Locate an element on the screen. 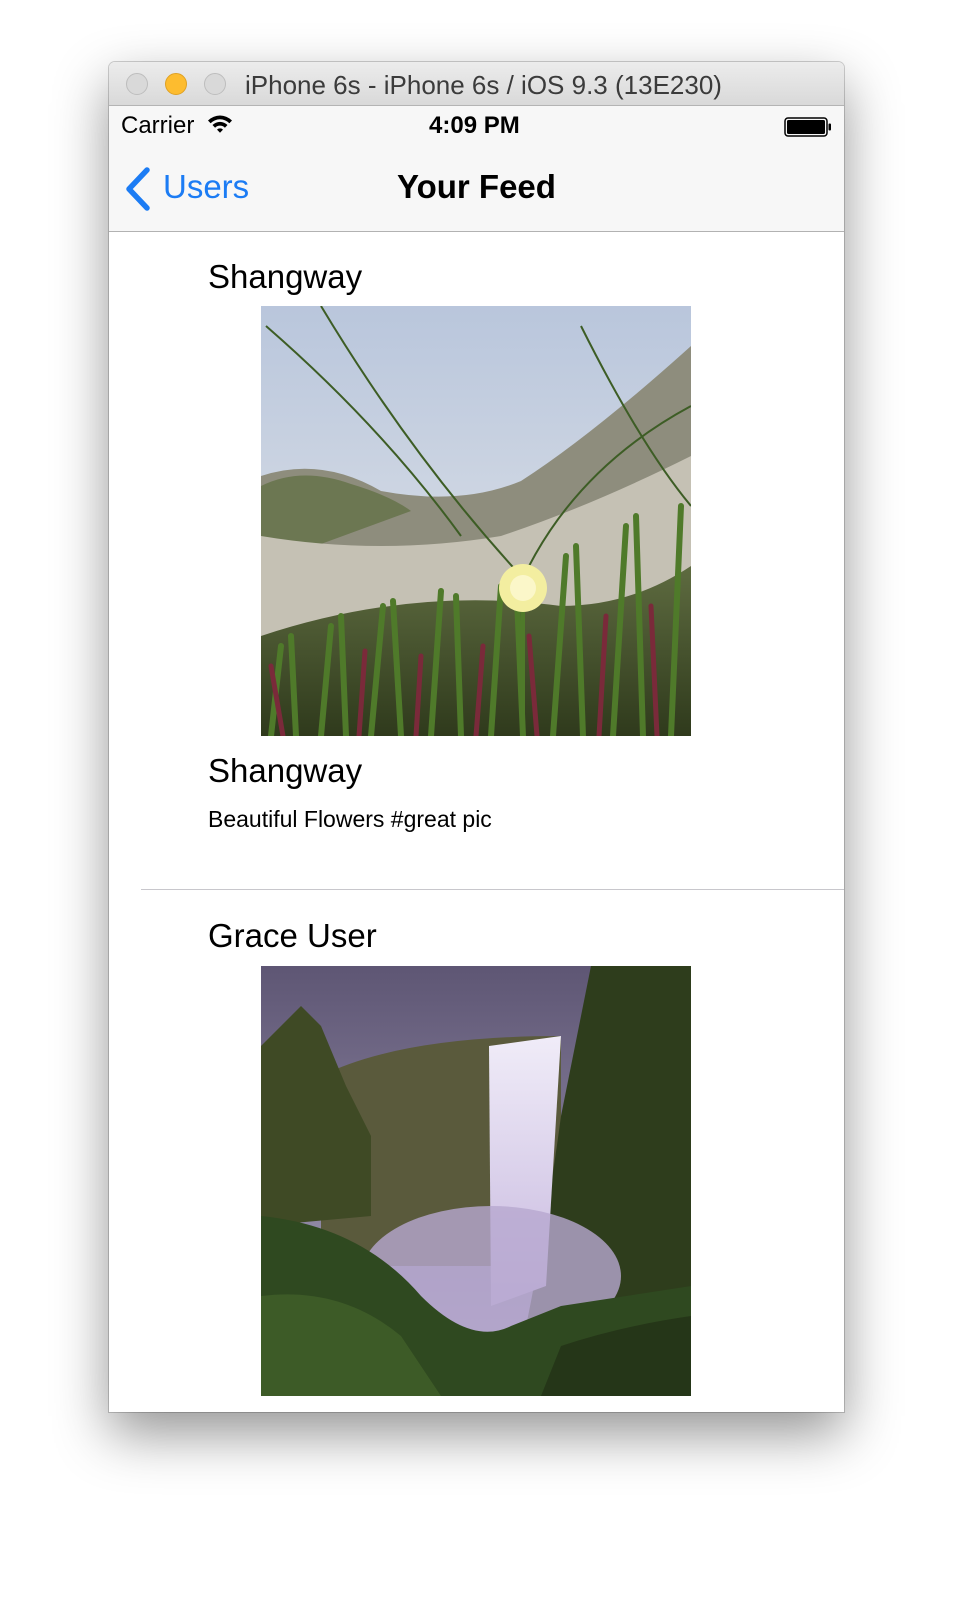 This screenshot has width=974, height=1602. minimize-window-button is located at coordinates (176, 84).